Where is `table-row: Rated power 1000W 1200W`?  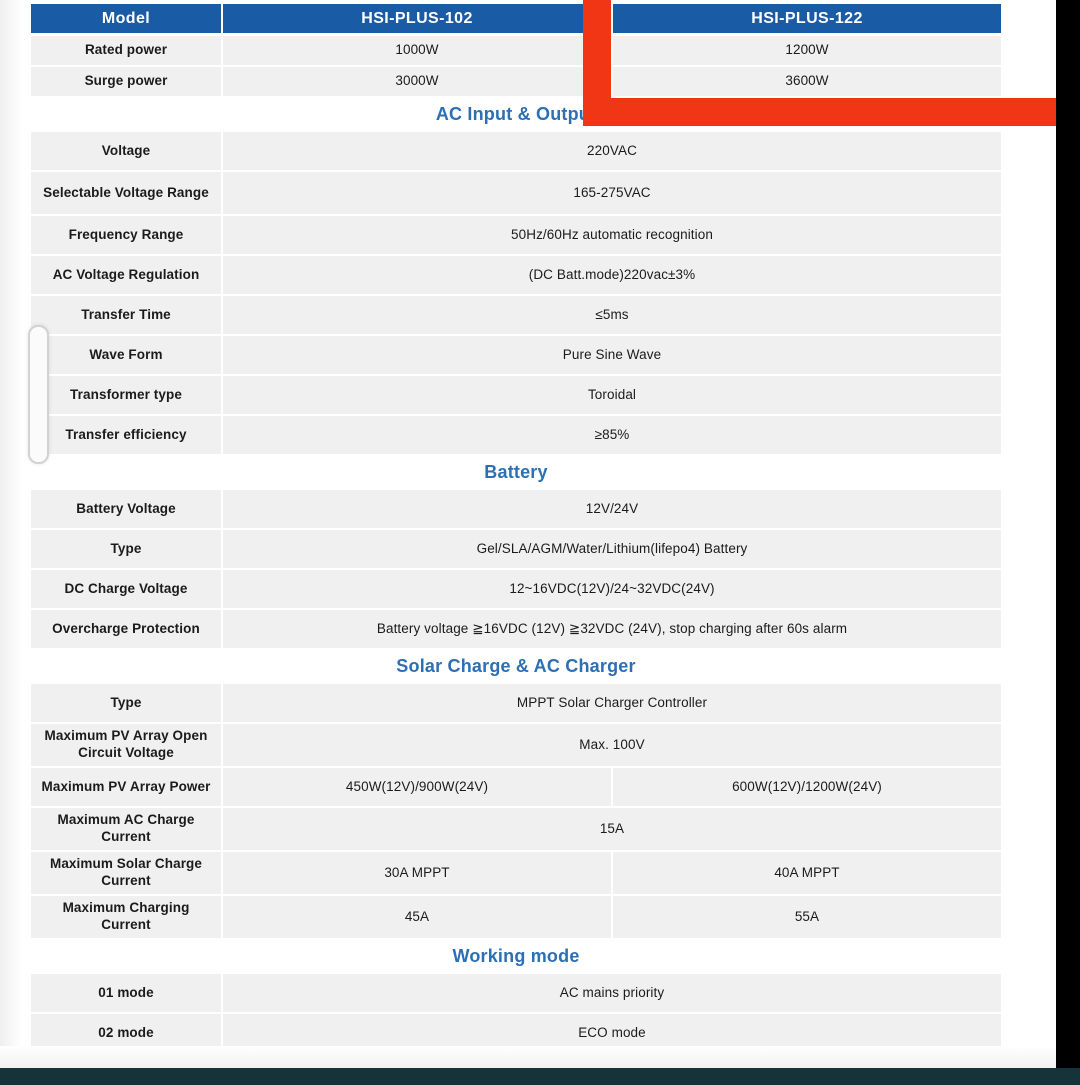 table-row: Rated power 1000W 1200W is located at coordinates (516, 50).